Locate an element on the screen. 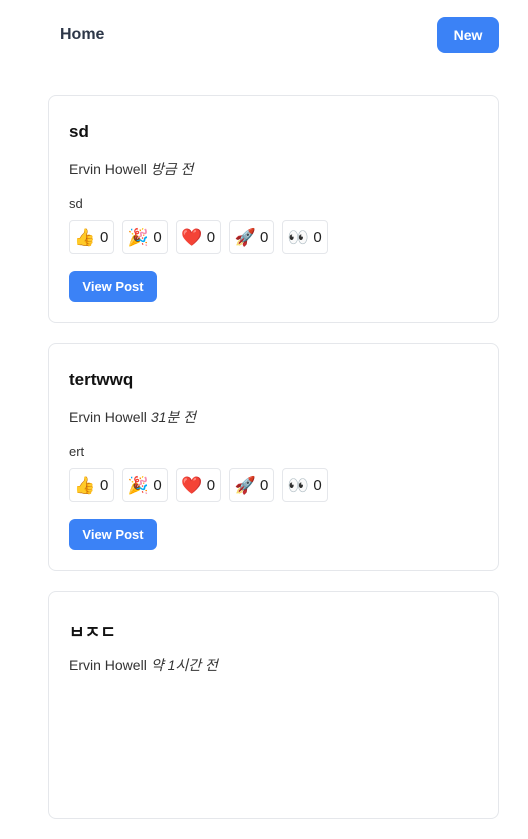  post-excerpt: ert is located at coordinates (77, 451).